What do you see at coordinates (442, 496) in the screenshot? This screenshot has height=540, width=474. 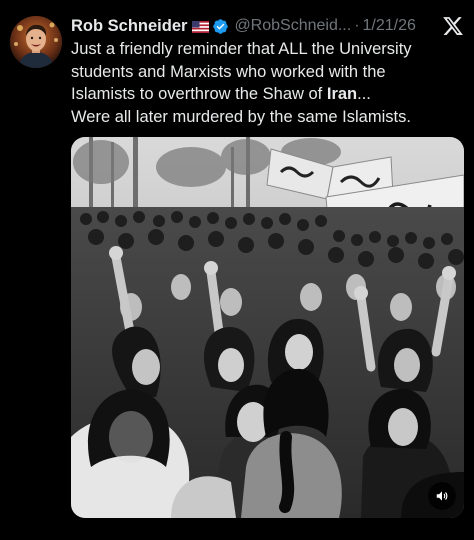 I see `volume-icon` at bounding box center [442, 496].